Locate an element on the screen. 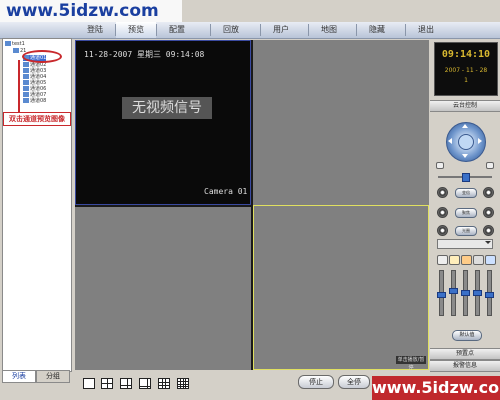 This screenshot has height=400, width=500. layout-3x3-icon is located at coordinates (164, 383).